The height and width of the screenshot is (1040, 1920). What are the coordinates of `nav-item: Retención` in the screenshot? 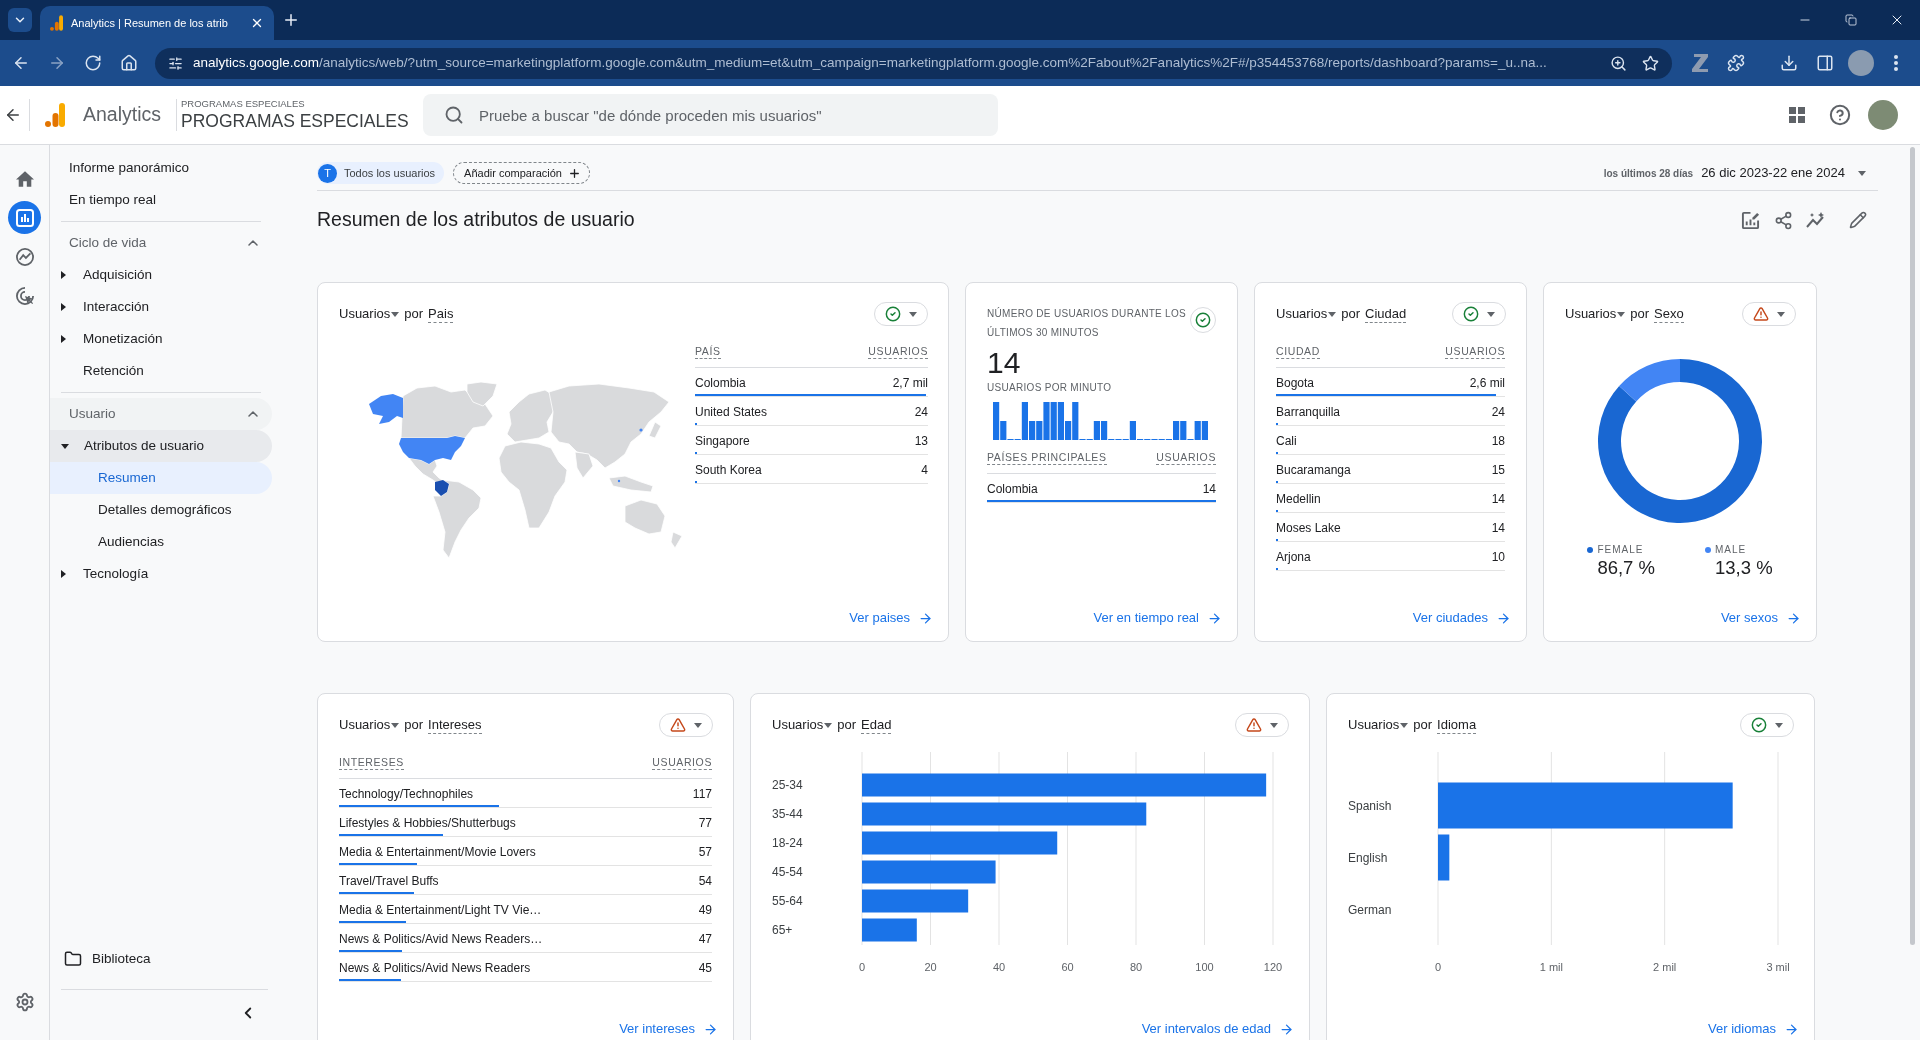 It's located at (161, 371).